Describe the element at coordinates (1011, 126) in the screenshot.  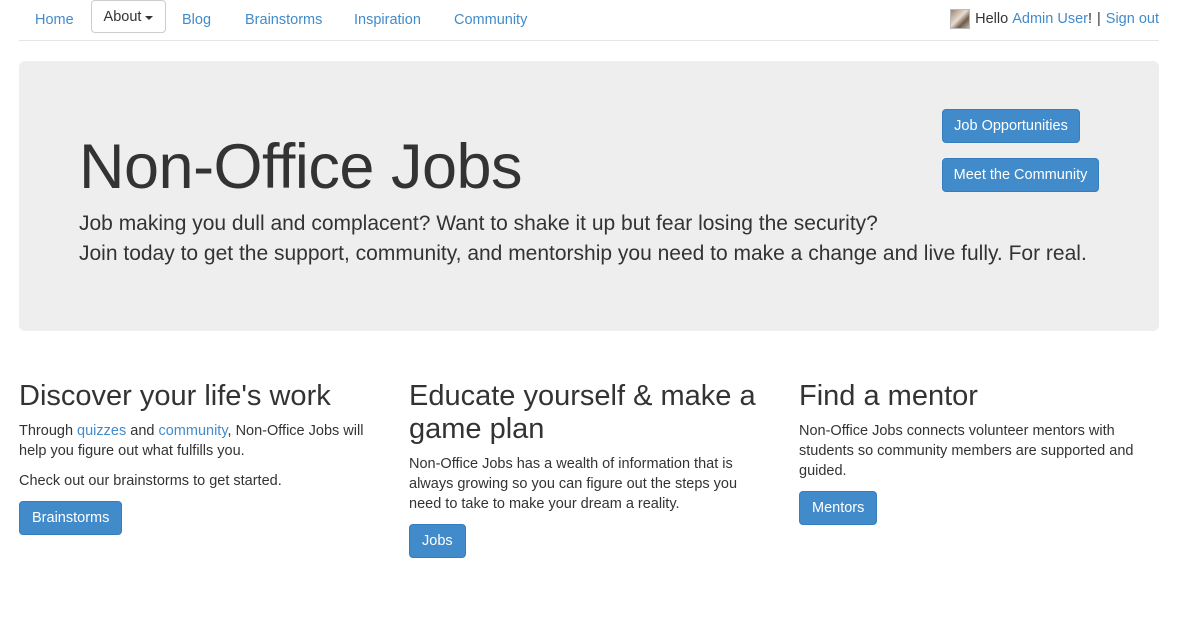
I see `job-opportunities-button: Job Opportunities` at that location.